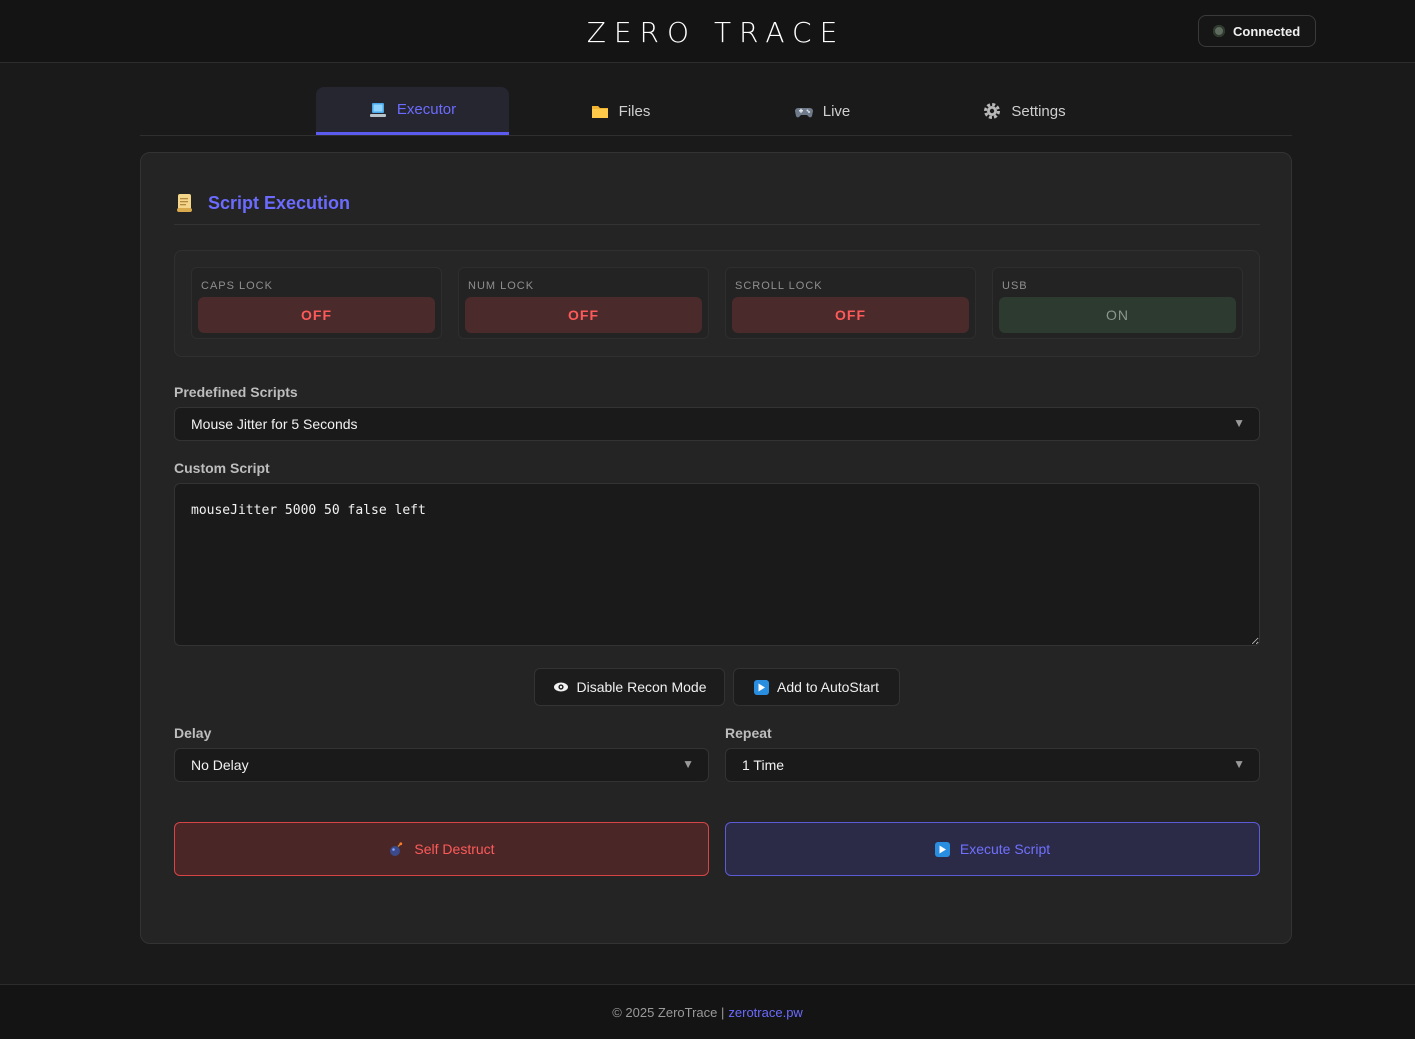 The width and height of the screenshot is (1415, 1039). I want to click on scroll-icon, so click(184, 203).